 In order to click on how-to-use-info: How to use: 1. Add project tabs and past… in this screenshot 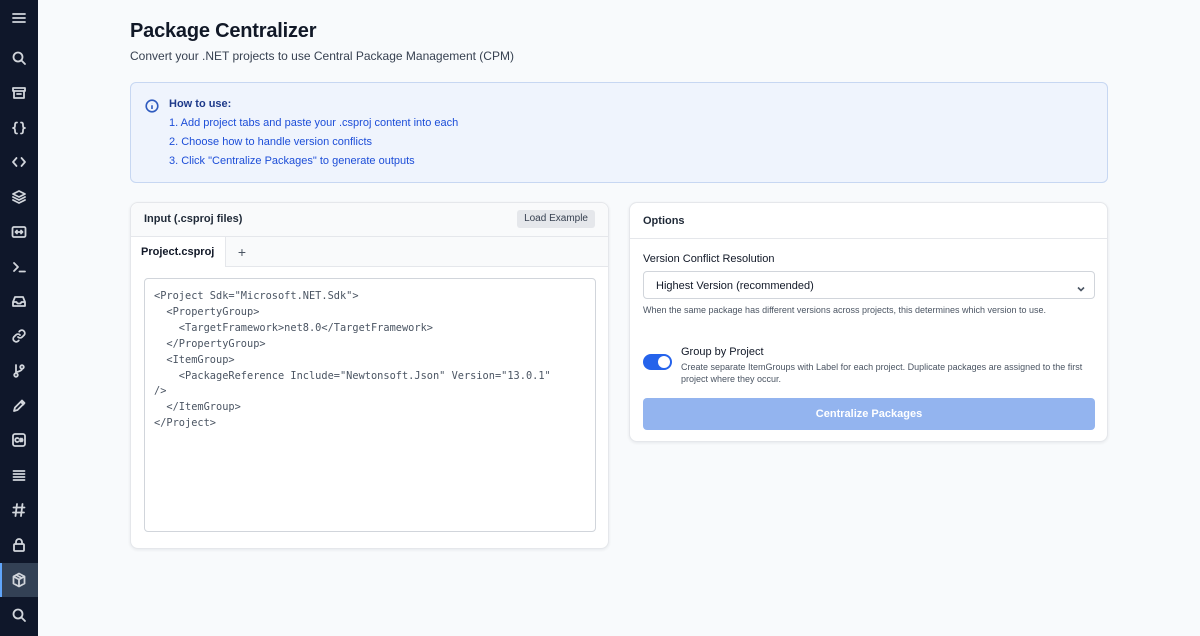, I will do `click(619, 132)`.